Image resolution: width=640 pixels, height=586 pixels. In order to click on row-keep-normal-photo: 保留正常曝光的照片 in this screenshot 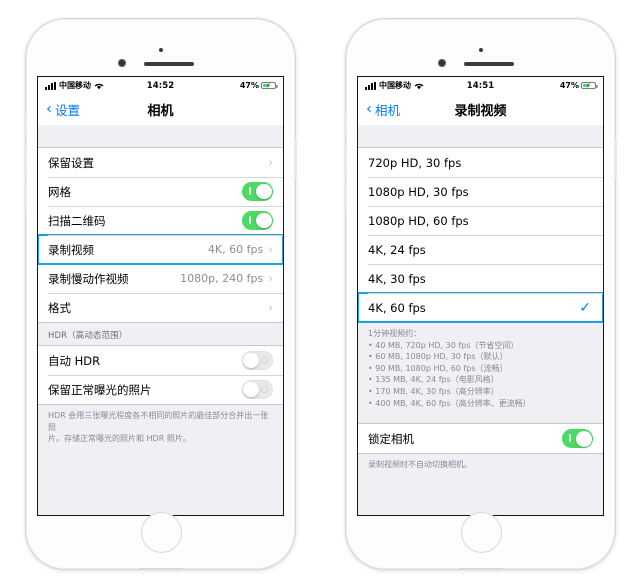, I will do `click(160, 389)`.